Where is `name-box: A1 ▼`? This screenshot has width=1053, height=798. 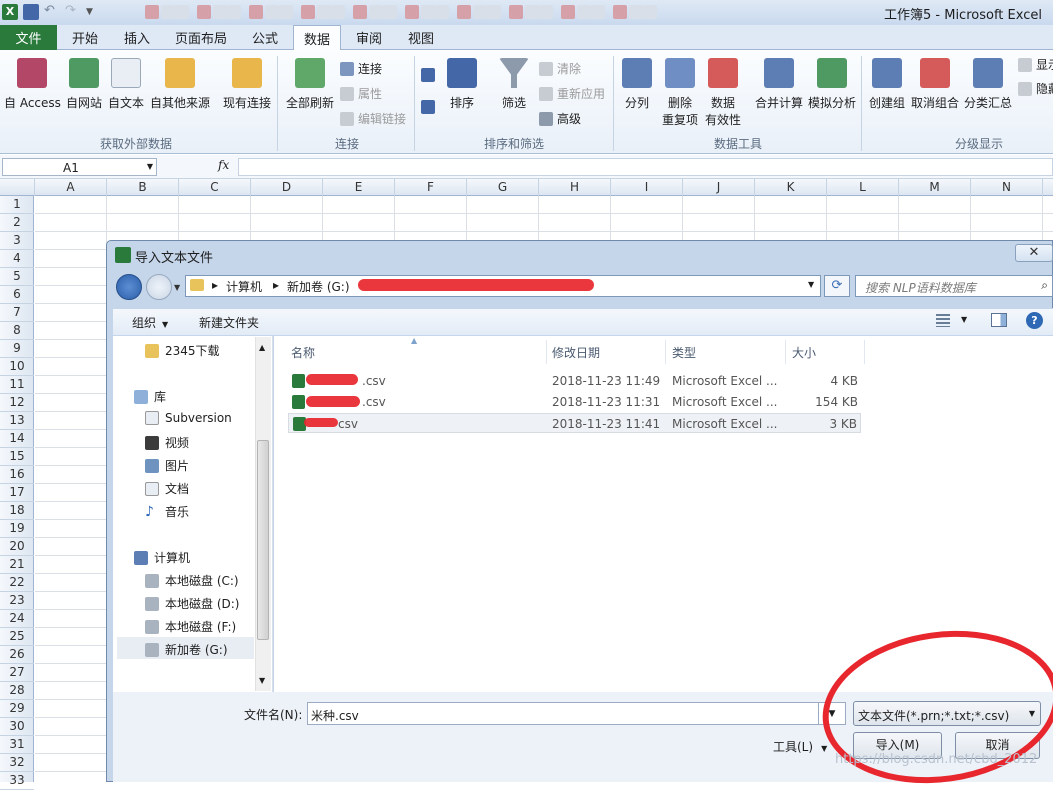 name-box: A1 ▼ is located at coordinates (79, 167).